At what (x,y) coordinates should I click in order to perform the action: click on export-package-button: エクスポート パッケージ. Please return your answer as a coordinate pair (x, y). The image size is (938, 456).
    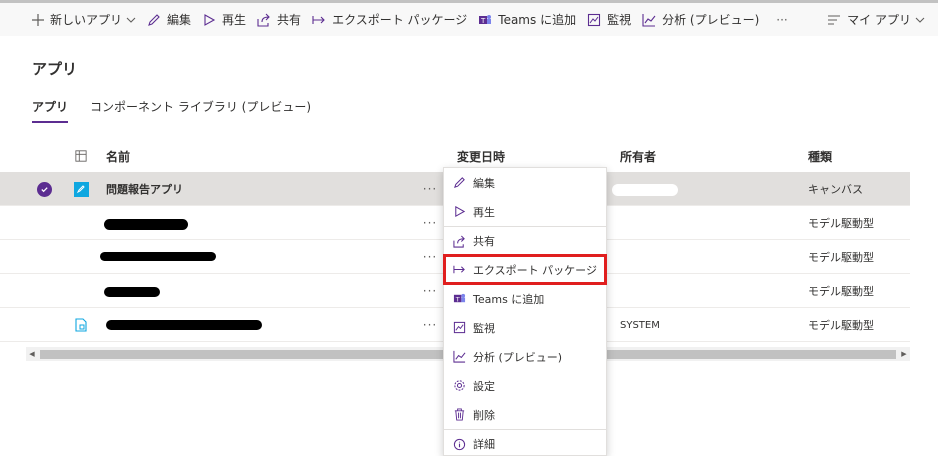
    Looking at the image, I should click on (389, 19).